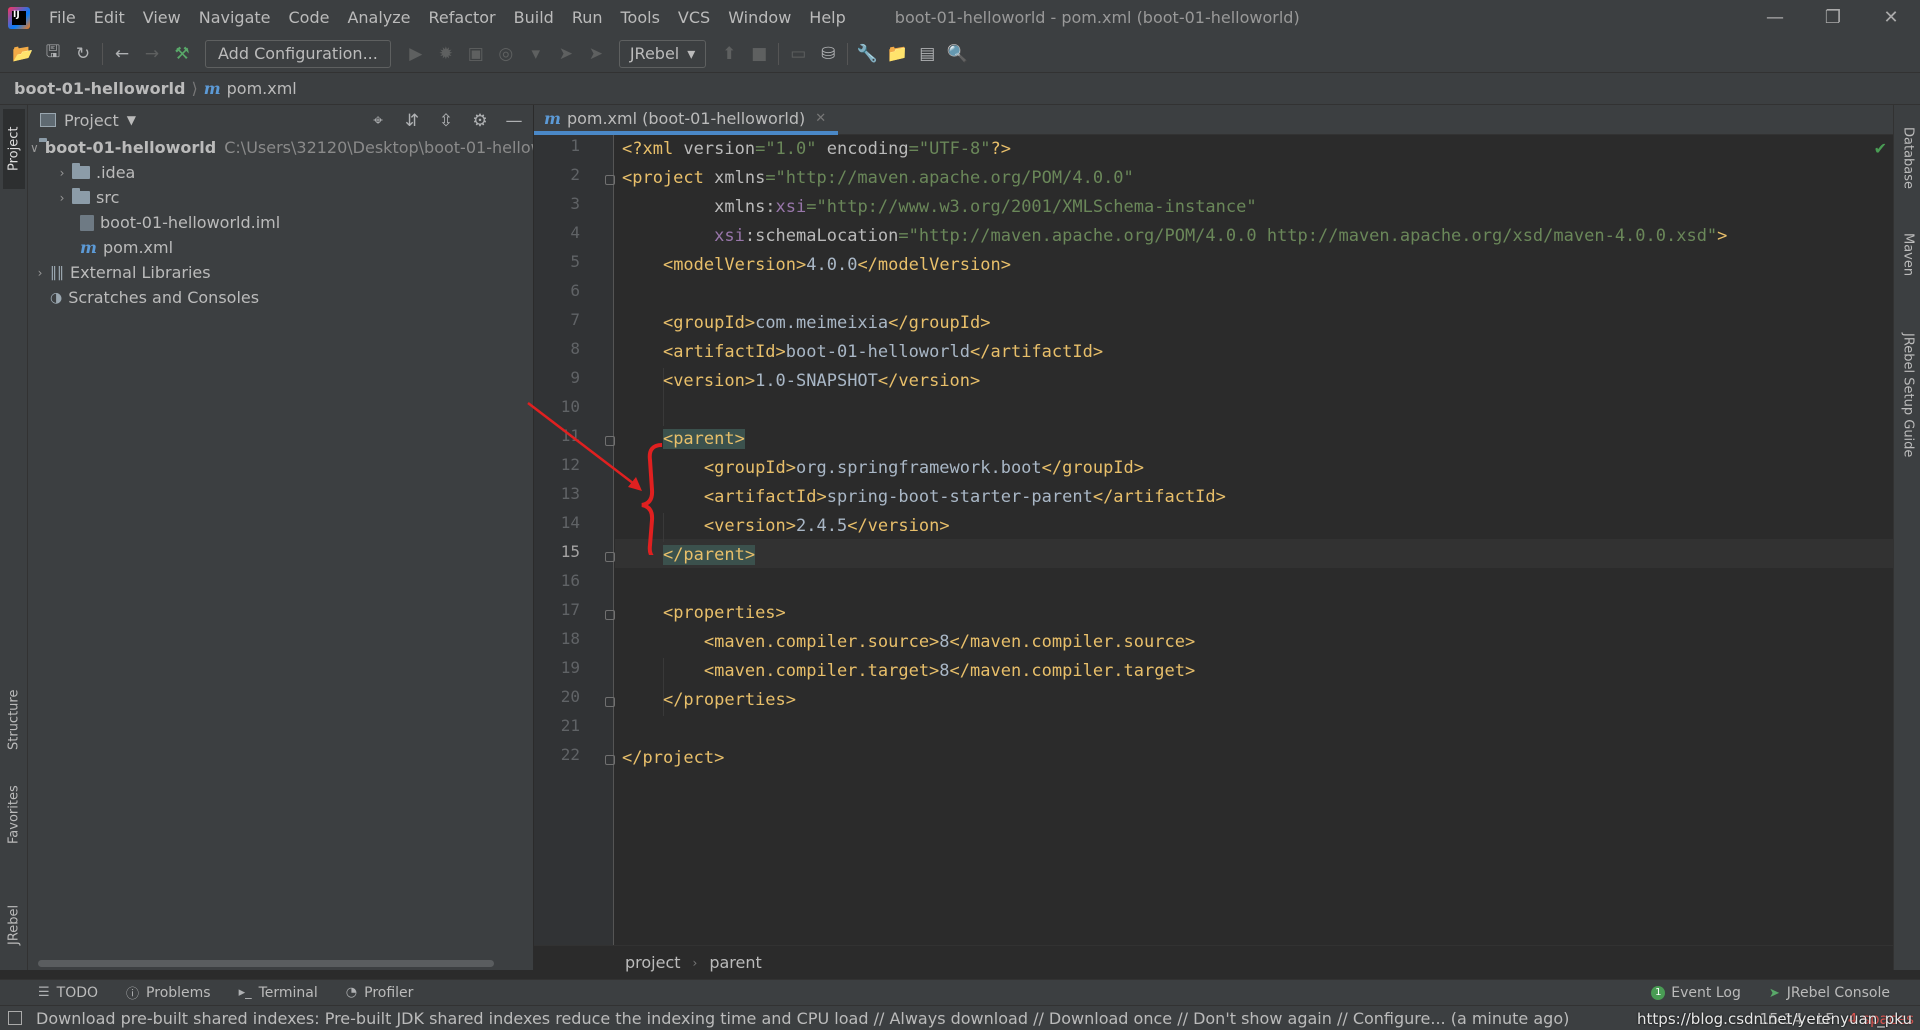 The image size is (1920, 1030). Describe the element at coordinates (15, 1018) in the screenshot. I see `toggle-tool-windows-icon` at that location.